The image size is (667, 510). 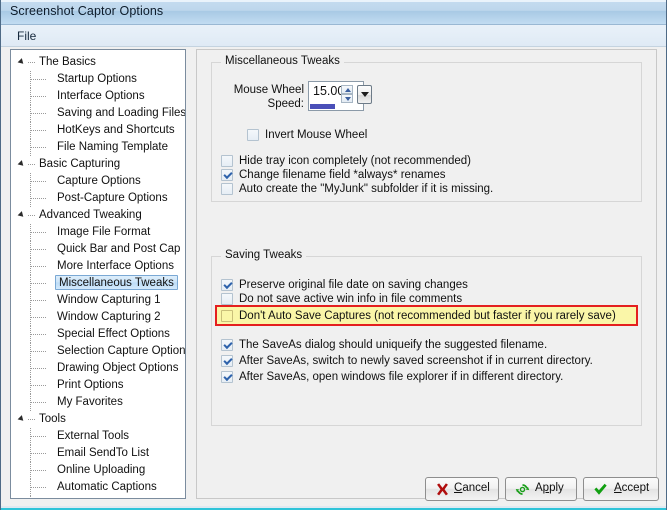 I want to click on cancel-button: Cancel, so click(x=462, y=489).